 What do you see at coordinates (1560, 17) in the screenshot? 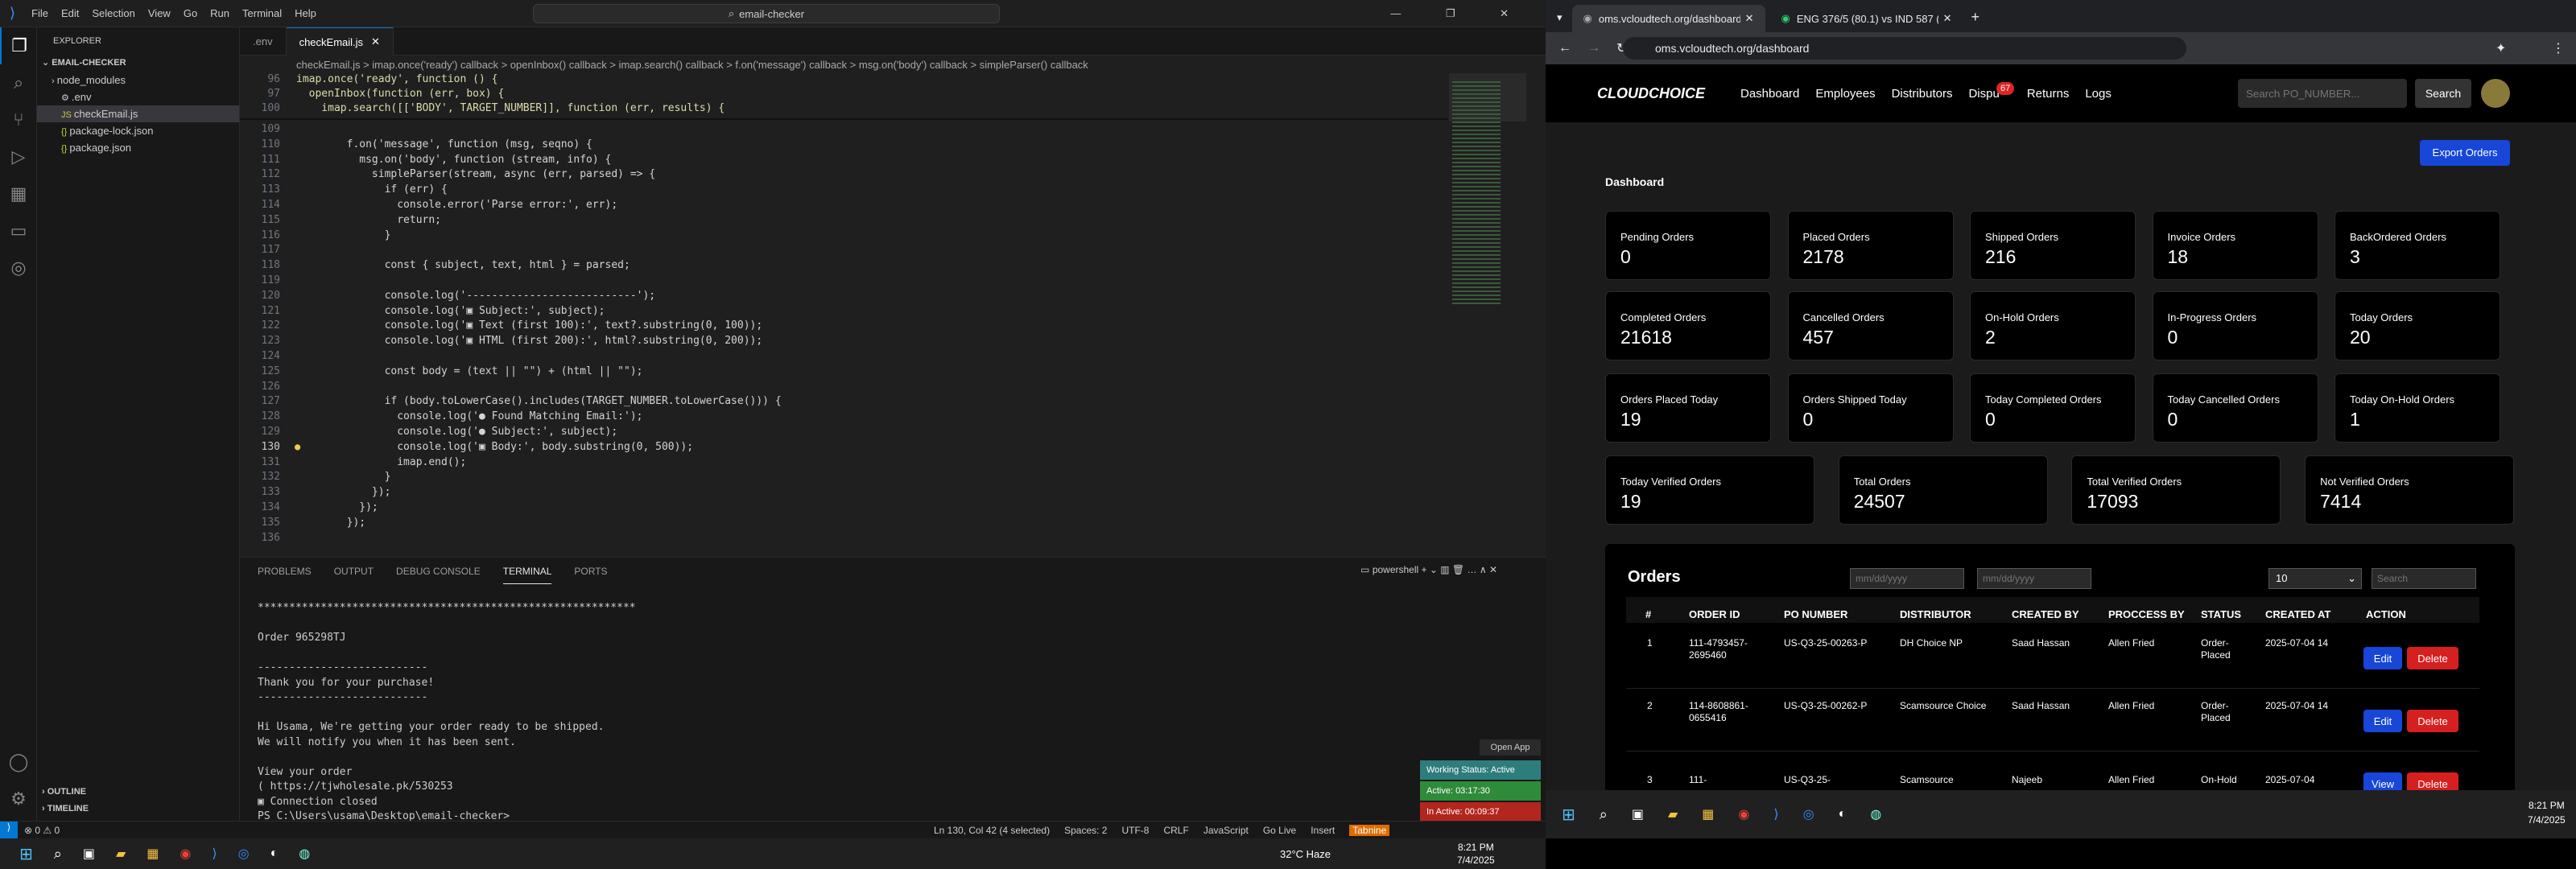
I see `tab-search-icon: ▾` at bounding box center [1560, 17].